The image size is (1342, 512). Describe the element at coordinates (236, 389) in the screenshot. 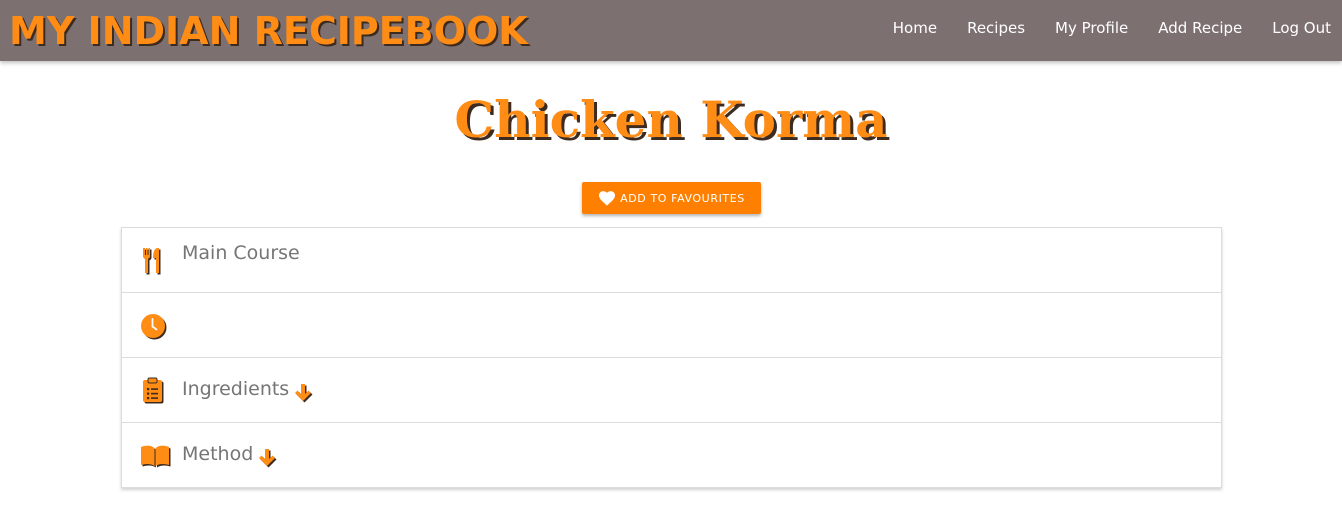

I see `ingredients-text: Ingredients` at that location.